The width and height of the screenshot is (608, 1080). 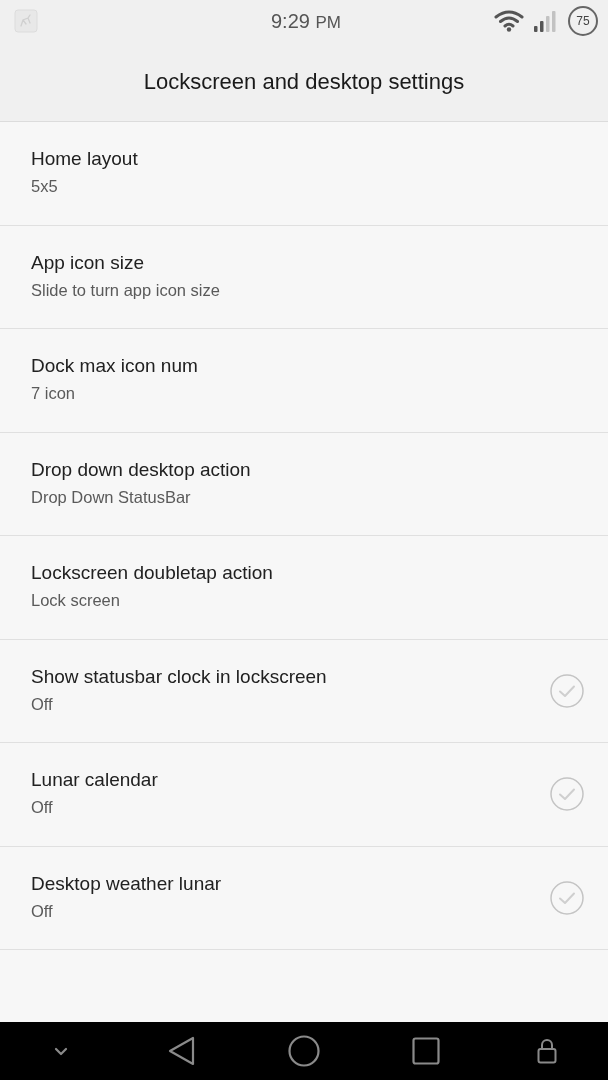 I want to click on setting-row: Desktop weather lunar Off, so click(x=304, y=898).